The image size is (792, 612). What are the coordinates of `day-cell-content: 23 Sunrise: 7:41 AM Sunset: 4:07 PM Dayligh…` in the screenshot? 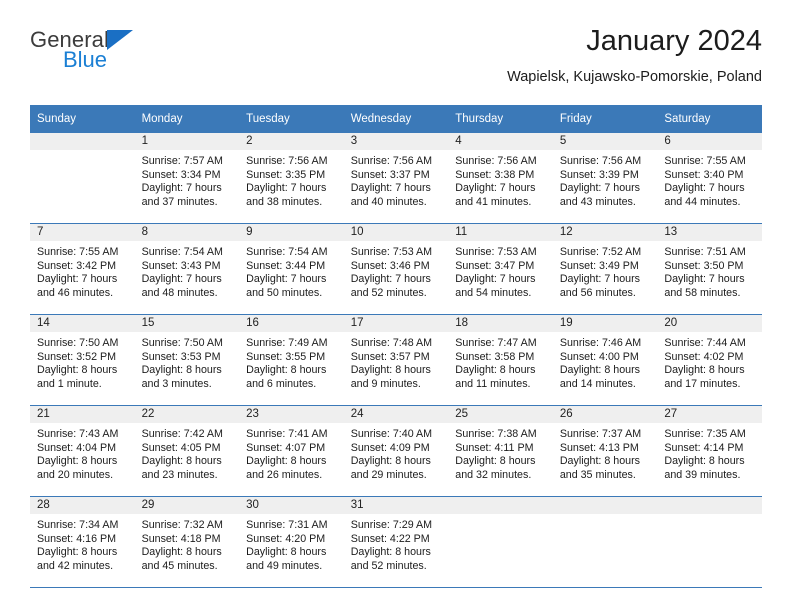 It's located at (291, 451).